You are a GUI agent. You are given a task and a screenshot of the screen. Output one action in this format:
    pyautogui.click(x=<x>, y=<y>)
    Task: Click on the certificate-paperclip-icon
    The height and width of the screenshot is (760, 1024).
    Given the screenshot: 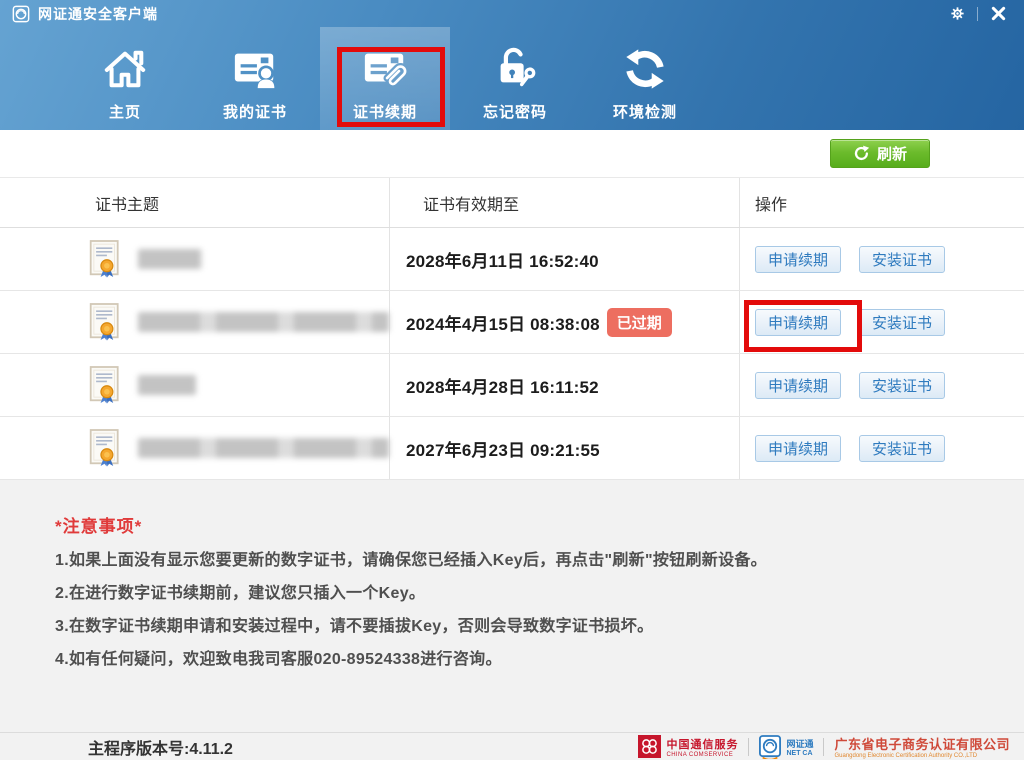 What is the action you would take?
    pyautogui.click(x=385, y=69)
    